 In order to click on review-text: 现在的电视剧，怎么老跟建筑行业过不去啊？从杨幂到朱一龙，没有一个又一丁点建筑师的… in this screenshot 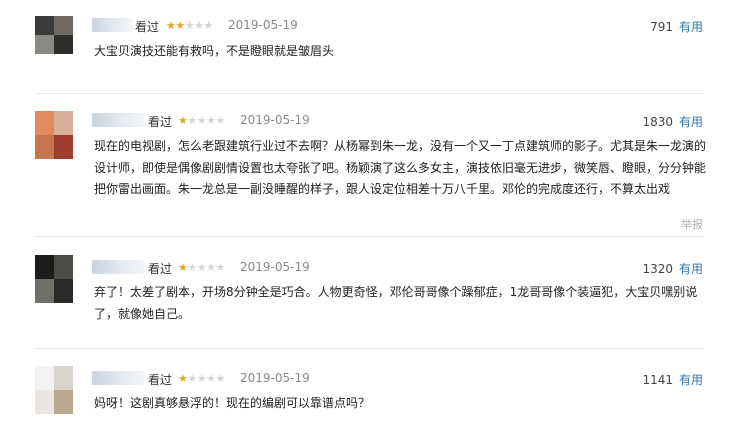, I will do `click(400, 167)`.